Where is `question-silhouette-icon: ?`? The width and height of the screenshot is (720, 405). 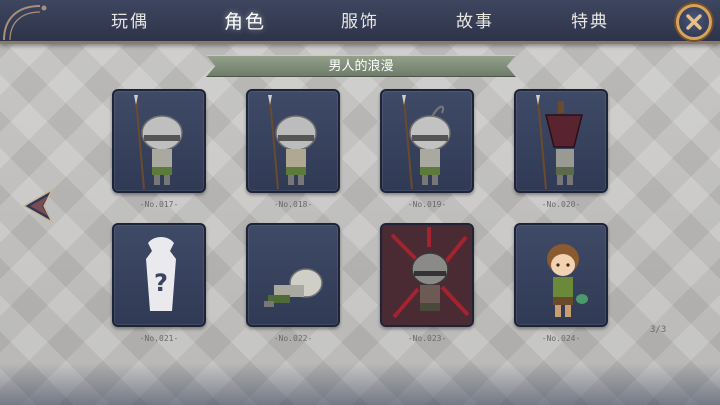
question-silhouette-icon: ? is located at coordinates (161, 274).